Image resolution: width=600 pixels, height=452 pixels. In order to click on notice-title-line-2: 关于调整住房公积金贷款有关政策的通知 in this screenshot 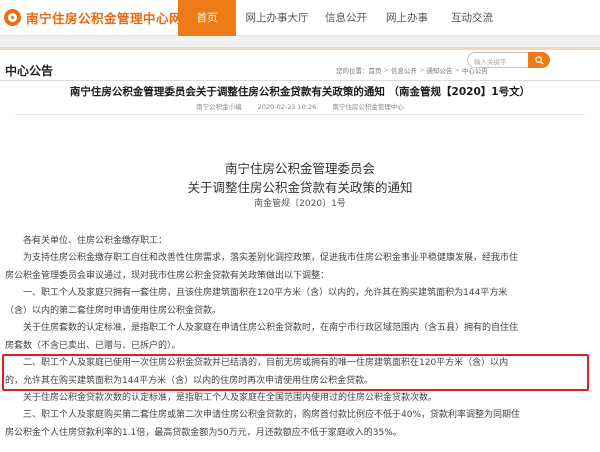, I will do `click(300, 187)`.